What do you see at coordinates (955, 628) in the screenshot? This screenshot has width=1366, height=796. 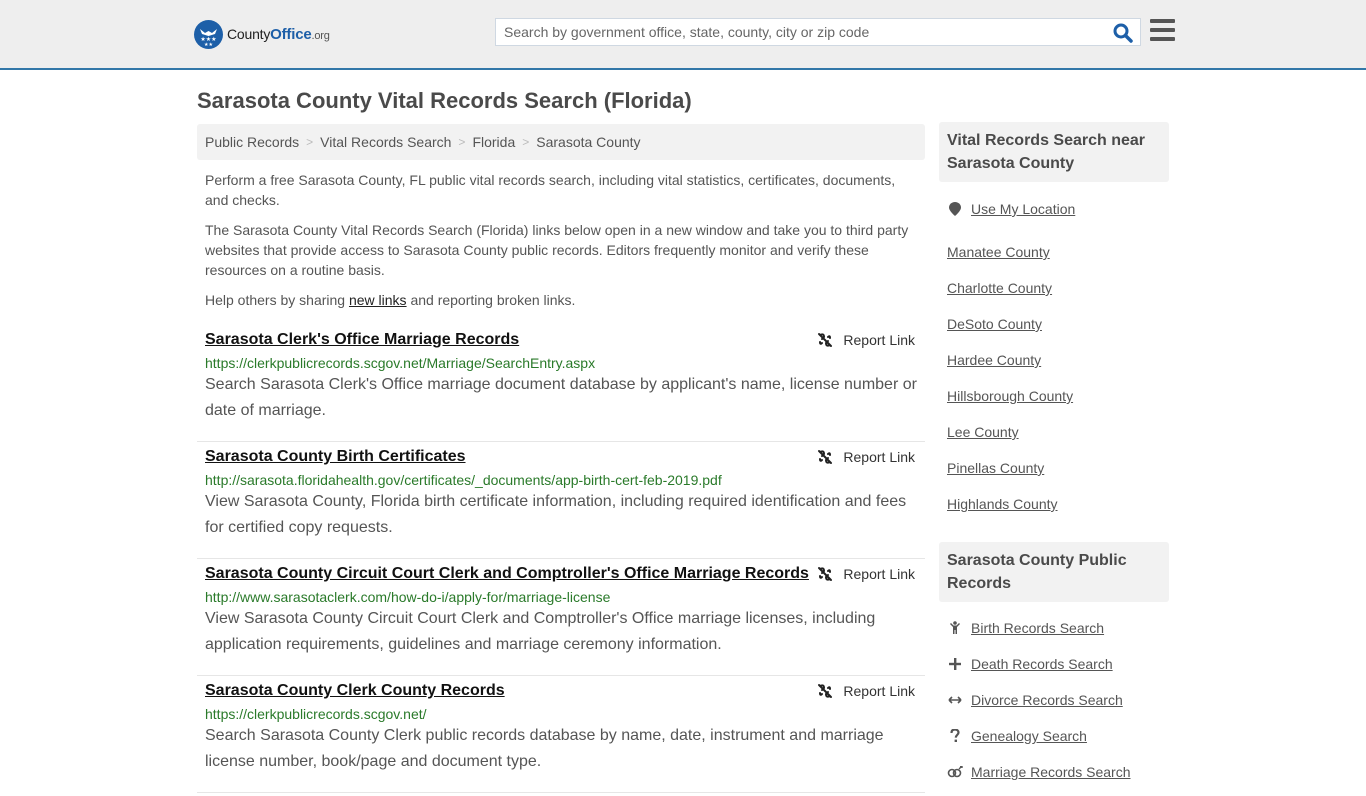 I see `child-icon` at bounding box center [955, 628].